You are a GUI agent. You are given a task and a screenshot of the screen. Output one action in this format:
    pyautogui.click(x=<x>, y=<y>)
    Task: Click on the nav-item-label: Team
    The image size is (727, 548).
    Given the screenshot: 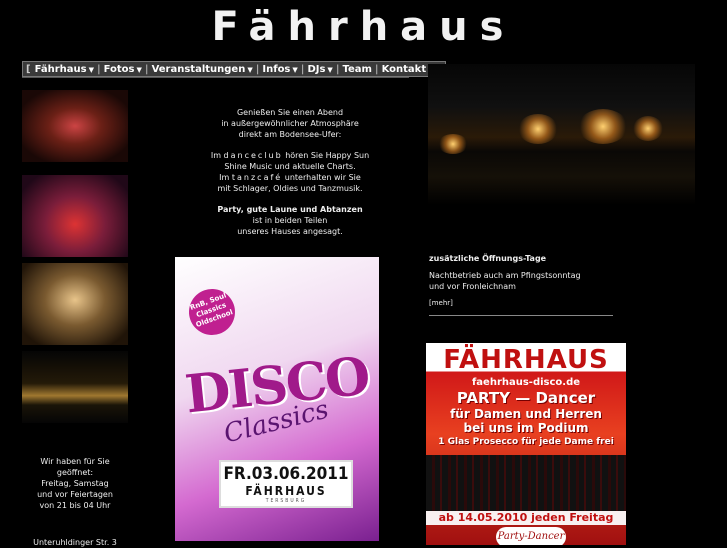 What is the action you would take?
    pyautogui.click(x=357, y=69)
    